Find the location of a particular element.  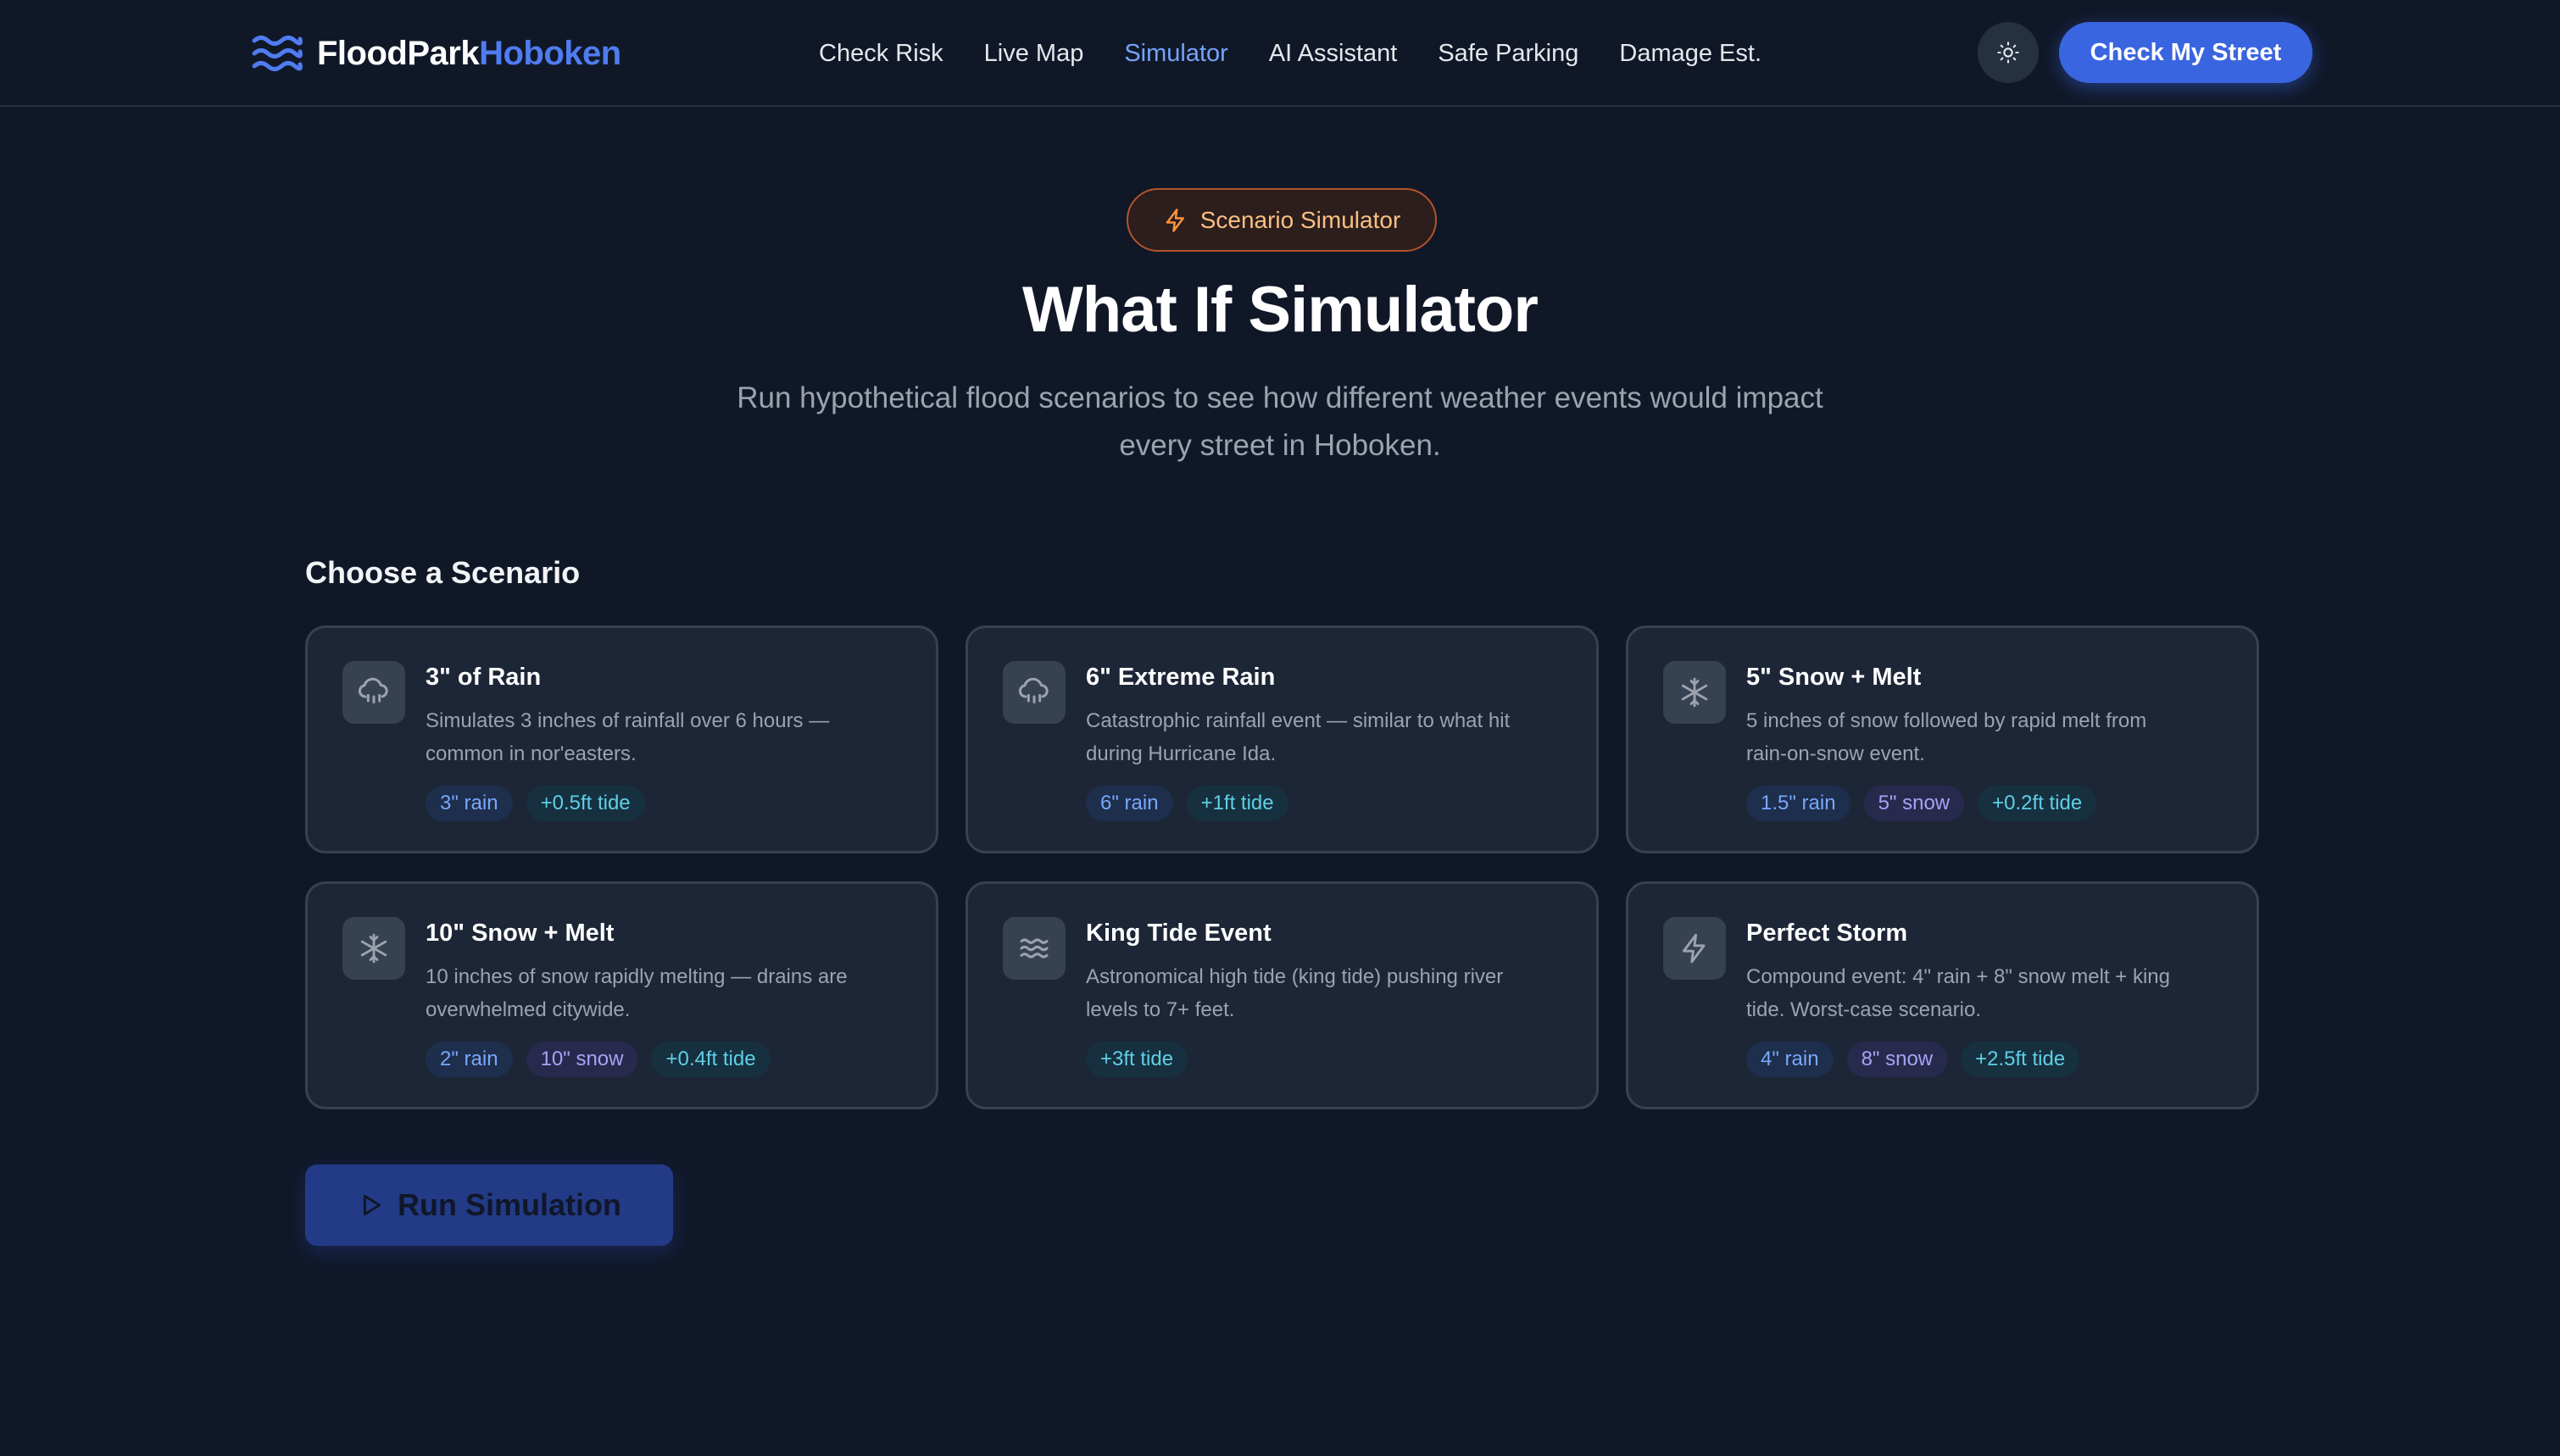

check-my-street-button: Check My Street is located at coordinates (2185, 53).